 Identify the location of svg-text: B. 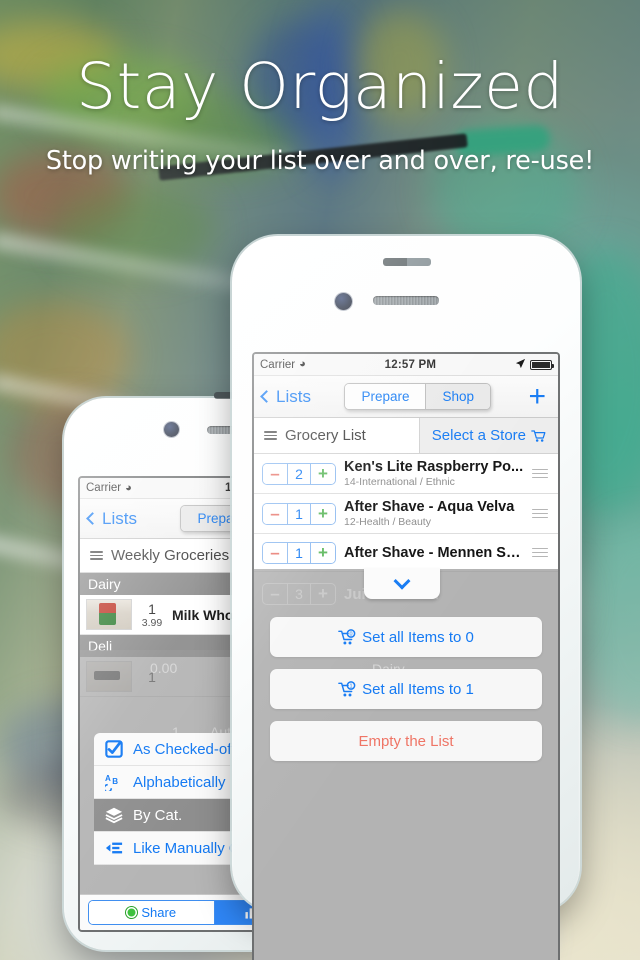
(115, 781).